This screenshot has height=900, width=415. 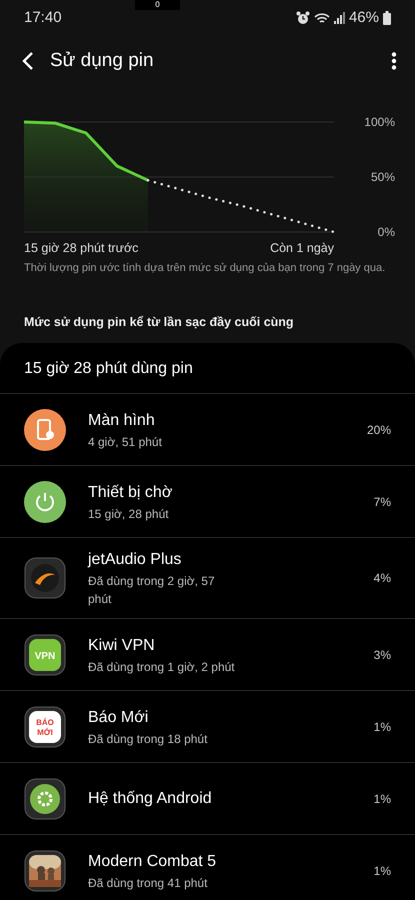 What do you see at coordinates (207, 501) in the screenshot?
I see `usage-row: Thiết bị chờ 15 giờ, 28 phút 7%` at bounding box center [207, 501].